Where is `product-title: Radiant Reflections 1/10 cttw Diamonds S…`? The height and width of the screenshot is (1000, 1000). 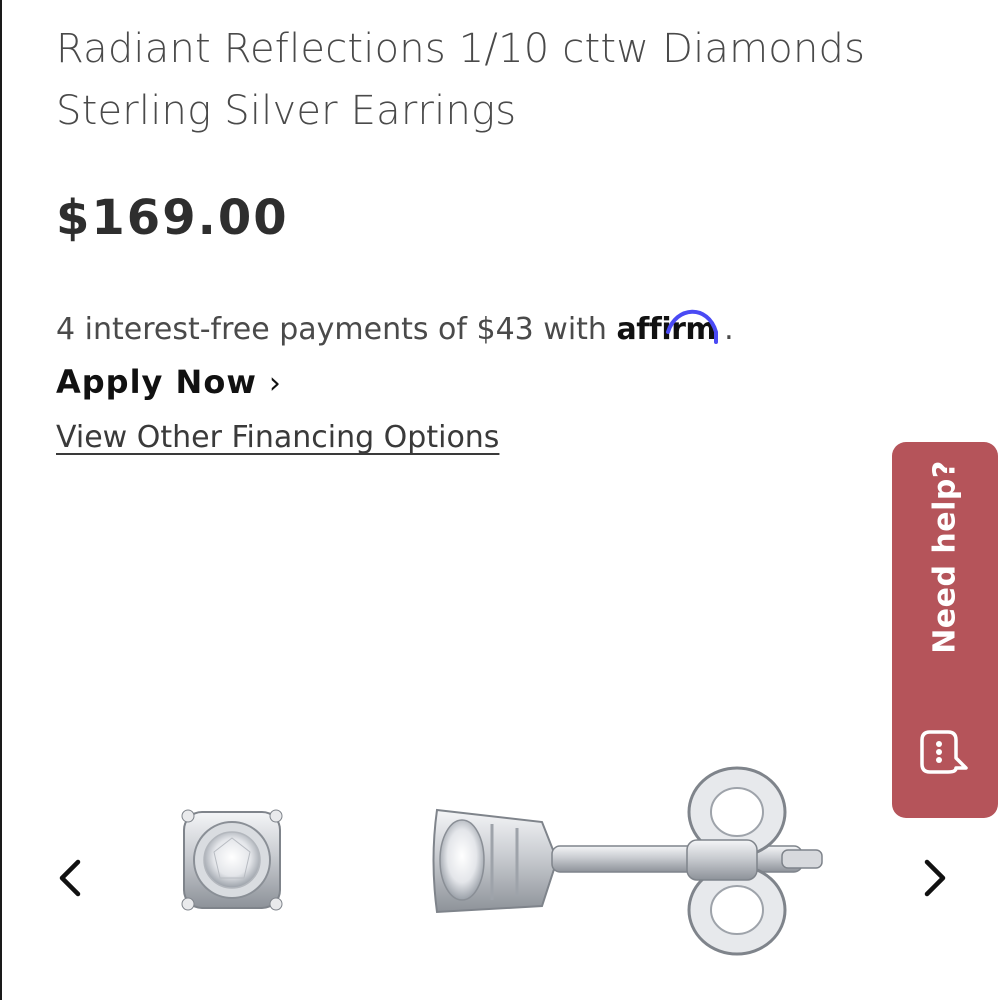
product-title: Radiant Reflections 1/10 cttw Diamonds S… is located at coordinates (461, 80).